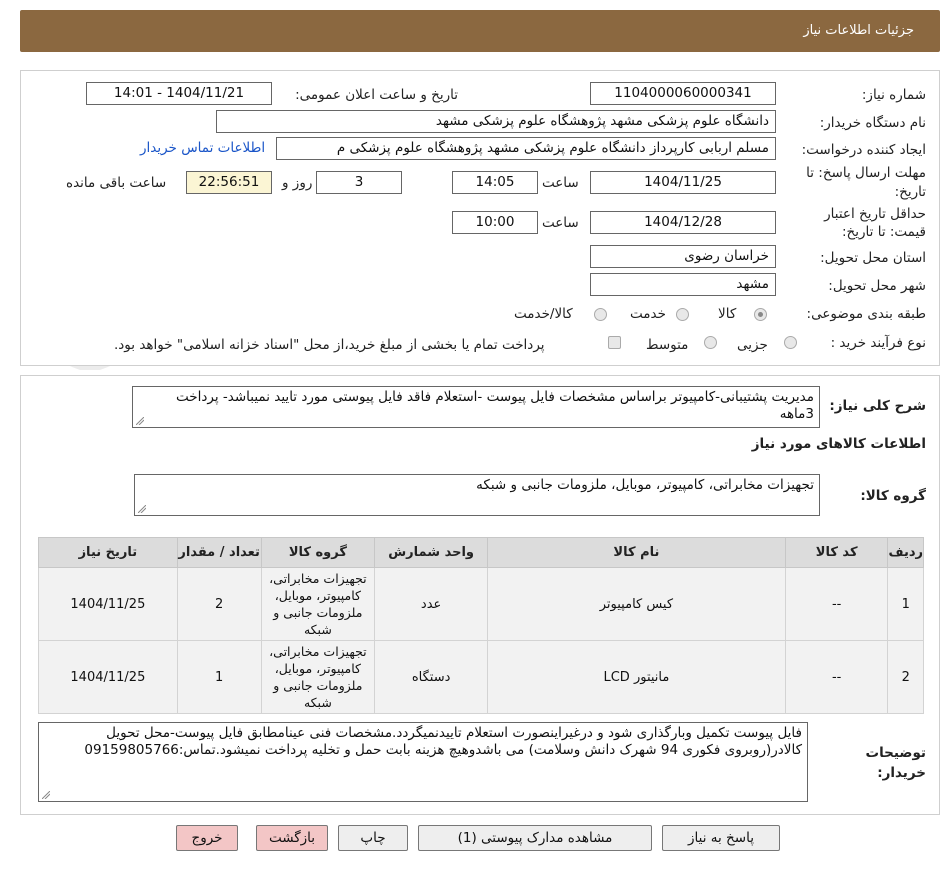 This screenshot has width=944, height=870. What do you see at coordinates (858, 30) in the screenshot?
I see `page-title: جزئیات اطلاعات نیاز` at bounding box center [858, 30].